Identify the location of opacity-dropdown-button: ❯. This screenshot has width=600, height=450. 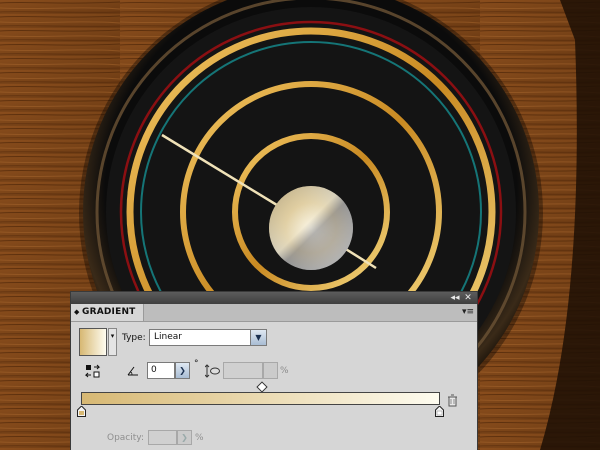
(184, 437).